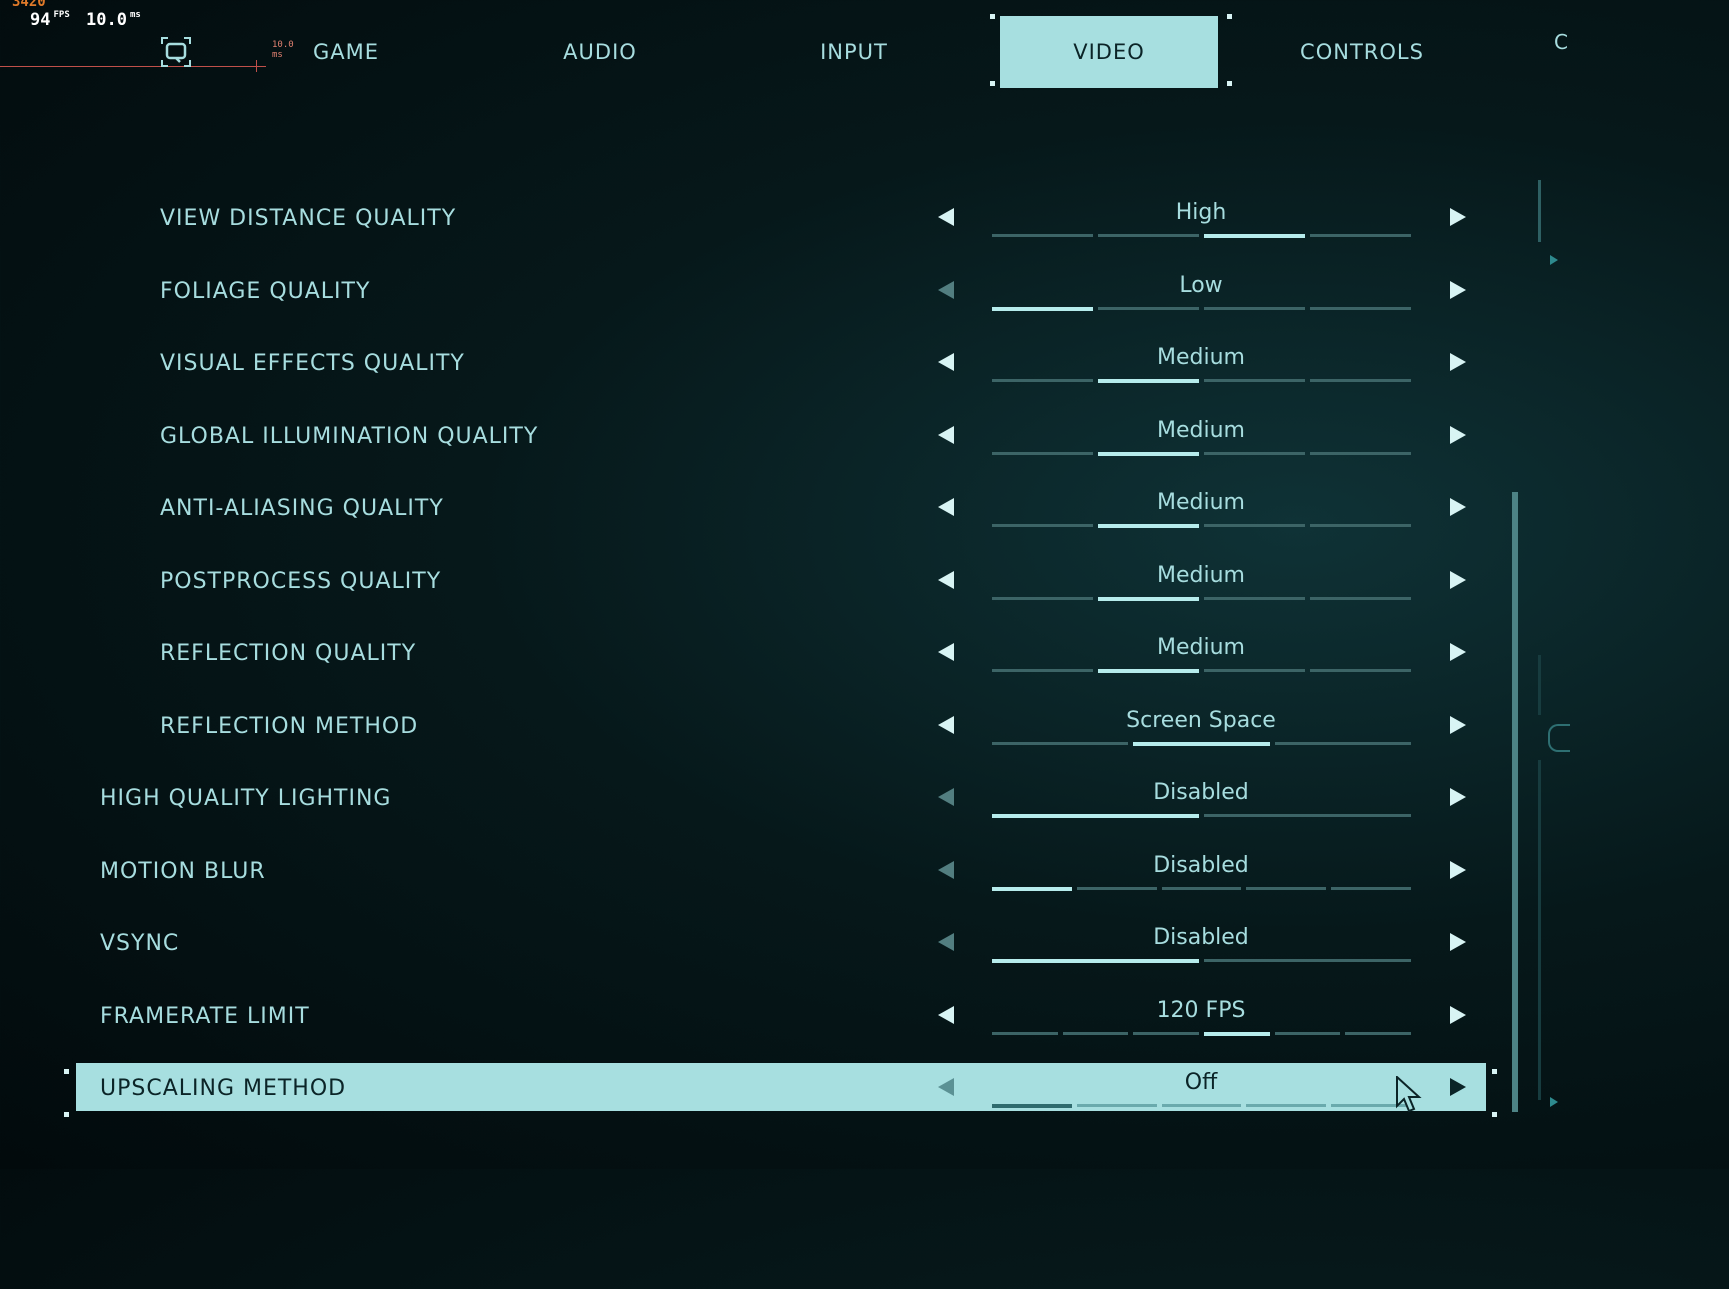 This screenshot has width=1729, height=1289. I want to click on side-decoration, so click(1539, 685).